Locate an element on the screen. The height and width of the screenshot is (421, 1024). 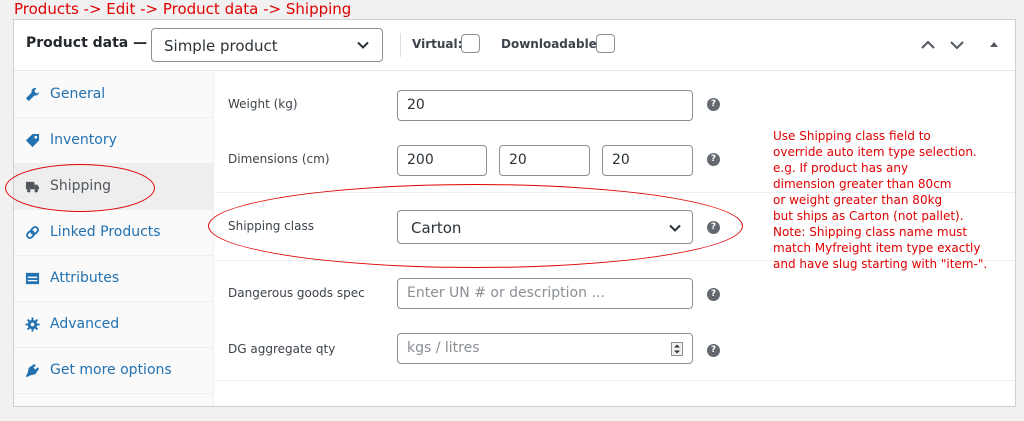
link-icon is located at coordinates (32, 232).